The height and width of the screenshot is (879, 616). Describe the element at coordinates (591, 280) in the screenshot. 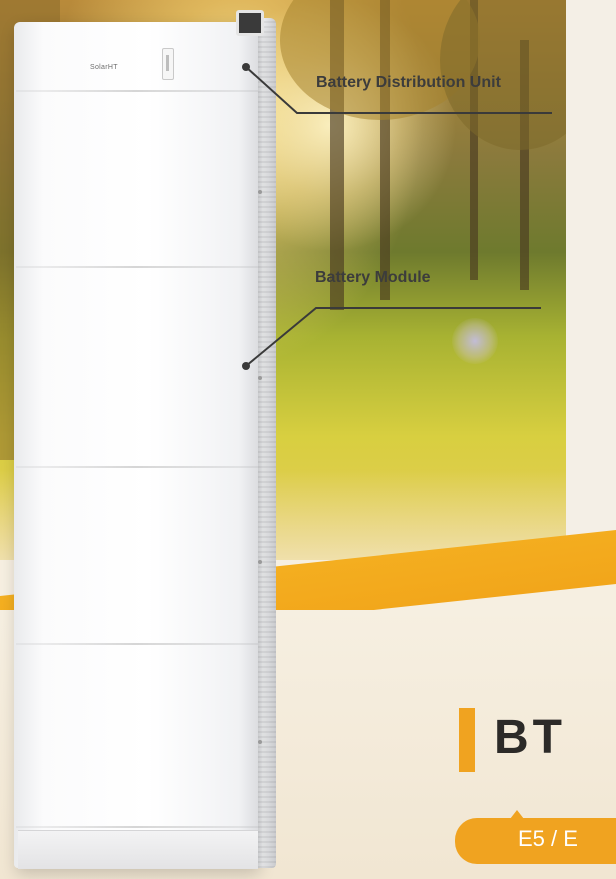

I see `side-panel` at that location.